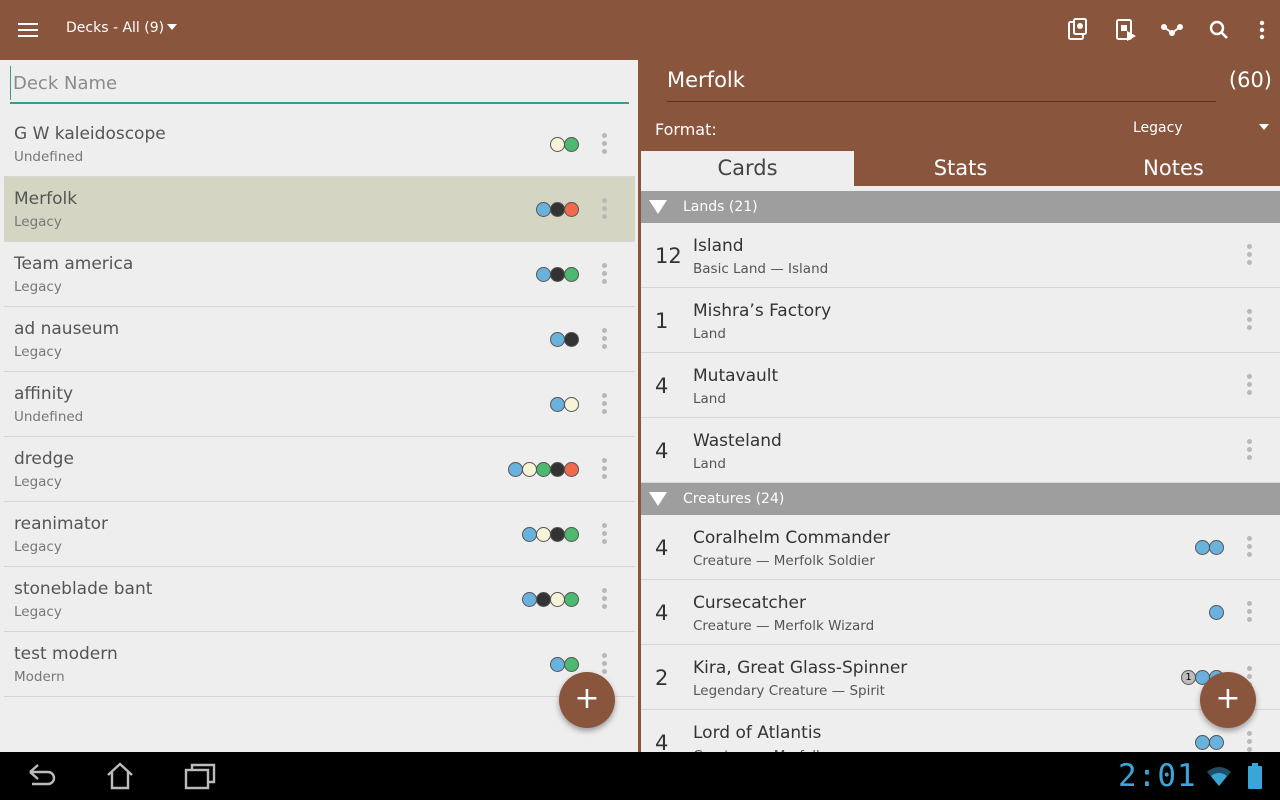 The image size is (1280, 800). What do you see at coordinates (960, 499) in the screenshot?
I see `card-section-header: Creatures (24)` at bounding box center [960, 499].